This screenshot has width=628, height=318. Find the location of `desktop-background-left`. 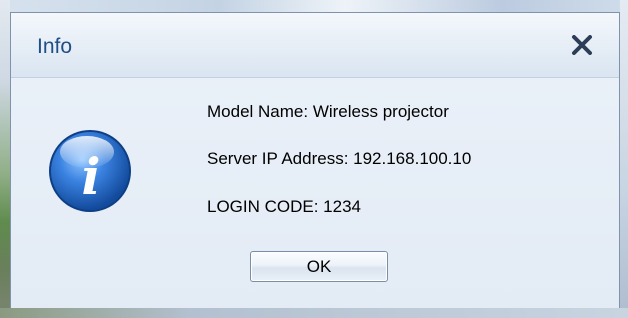

desktop-background-left is located at coordinates (5, 159).